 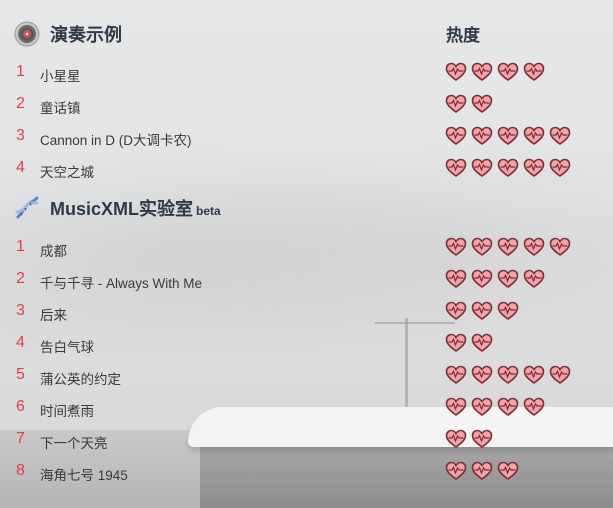 I want to click on song-row: 3 后来, so click(x=306, y=312).